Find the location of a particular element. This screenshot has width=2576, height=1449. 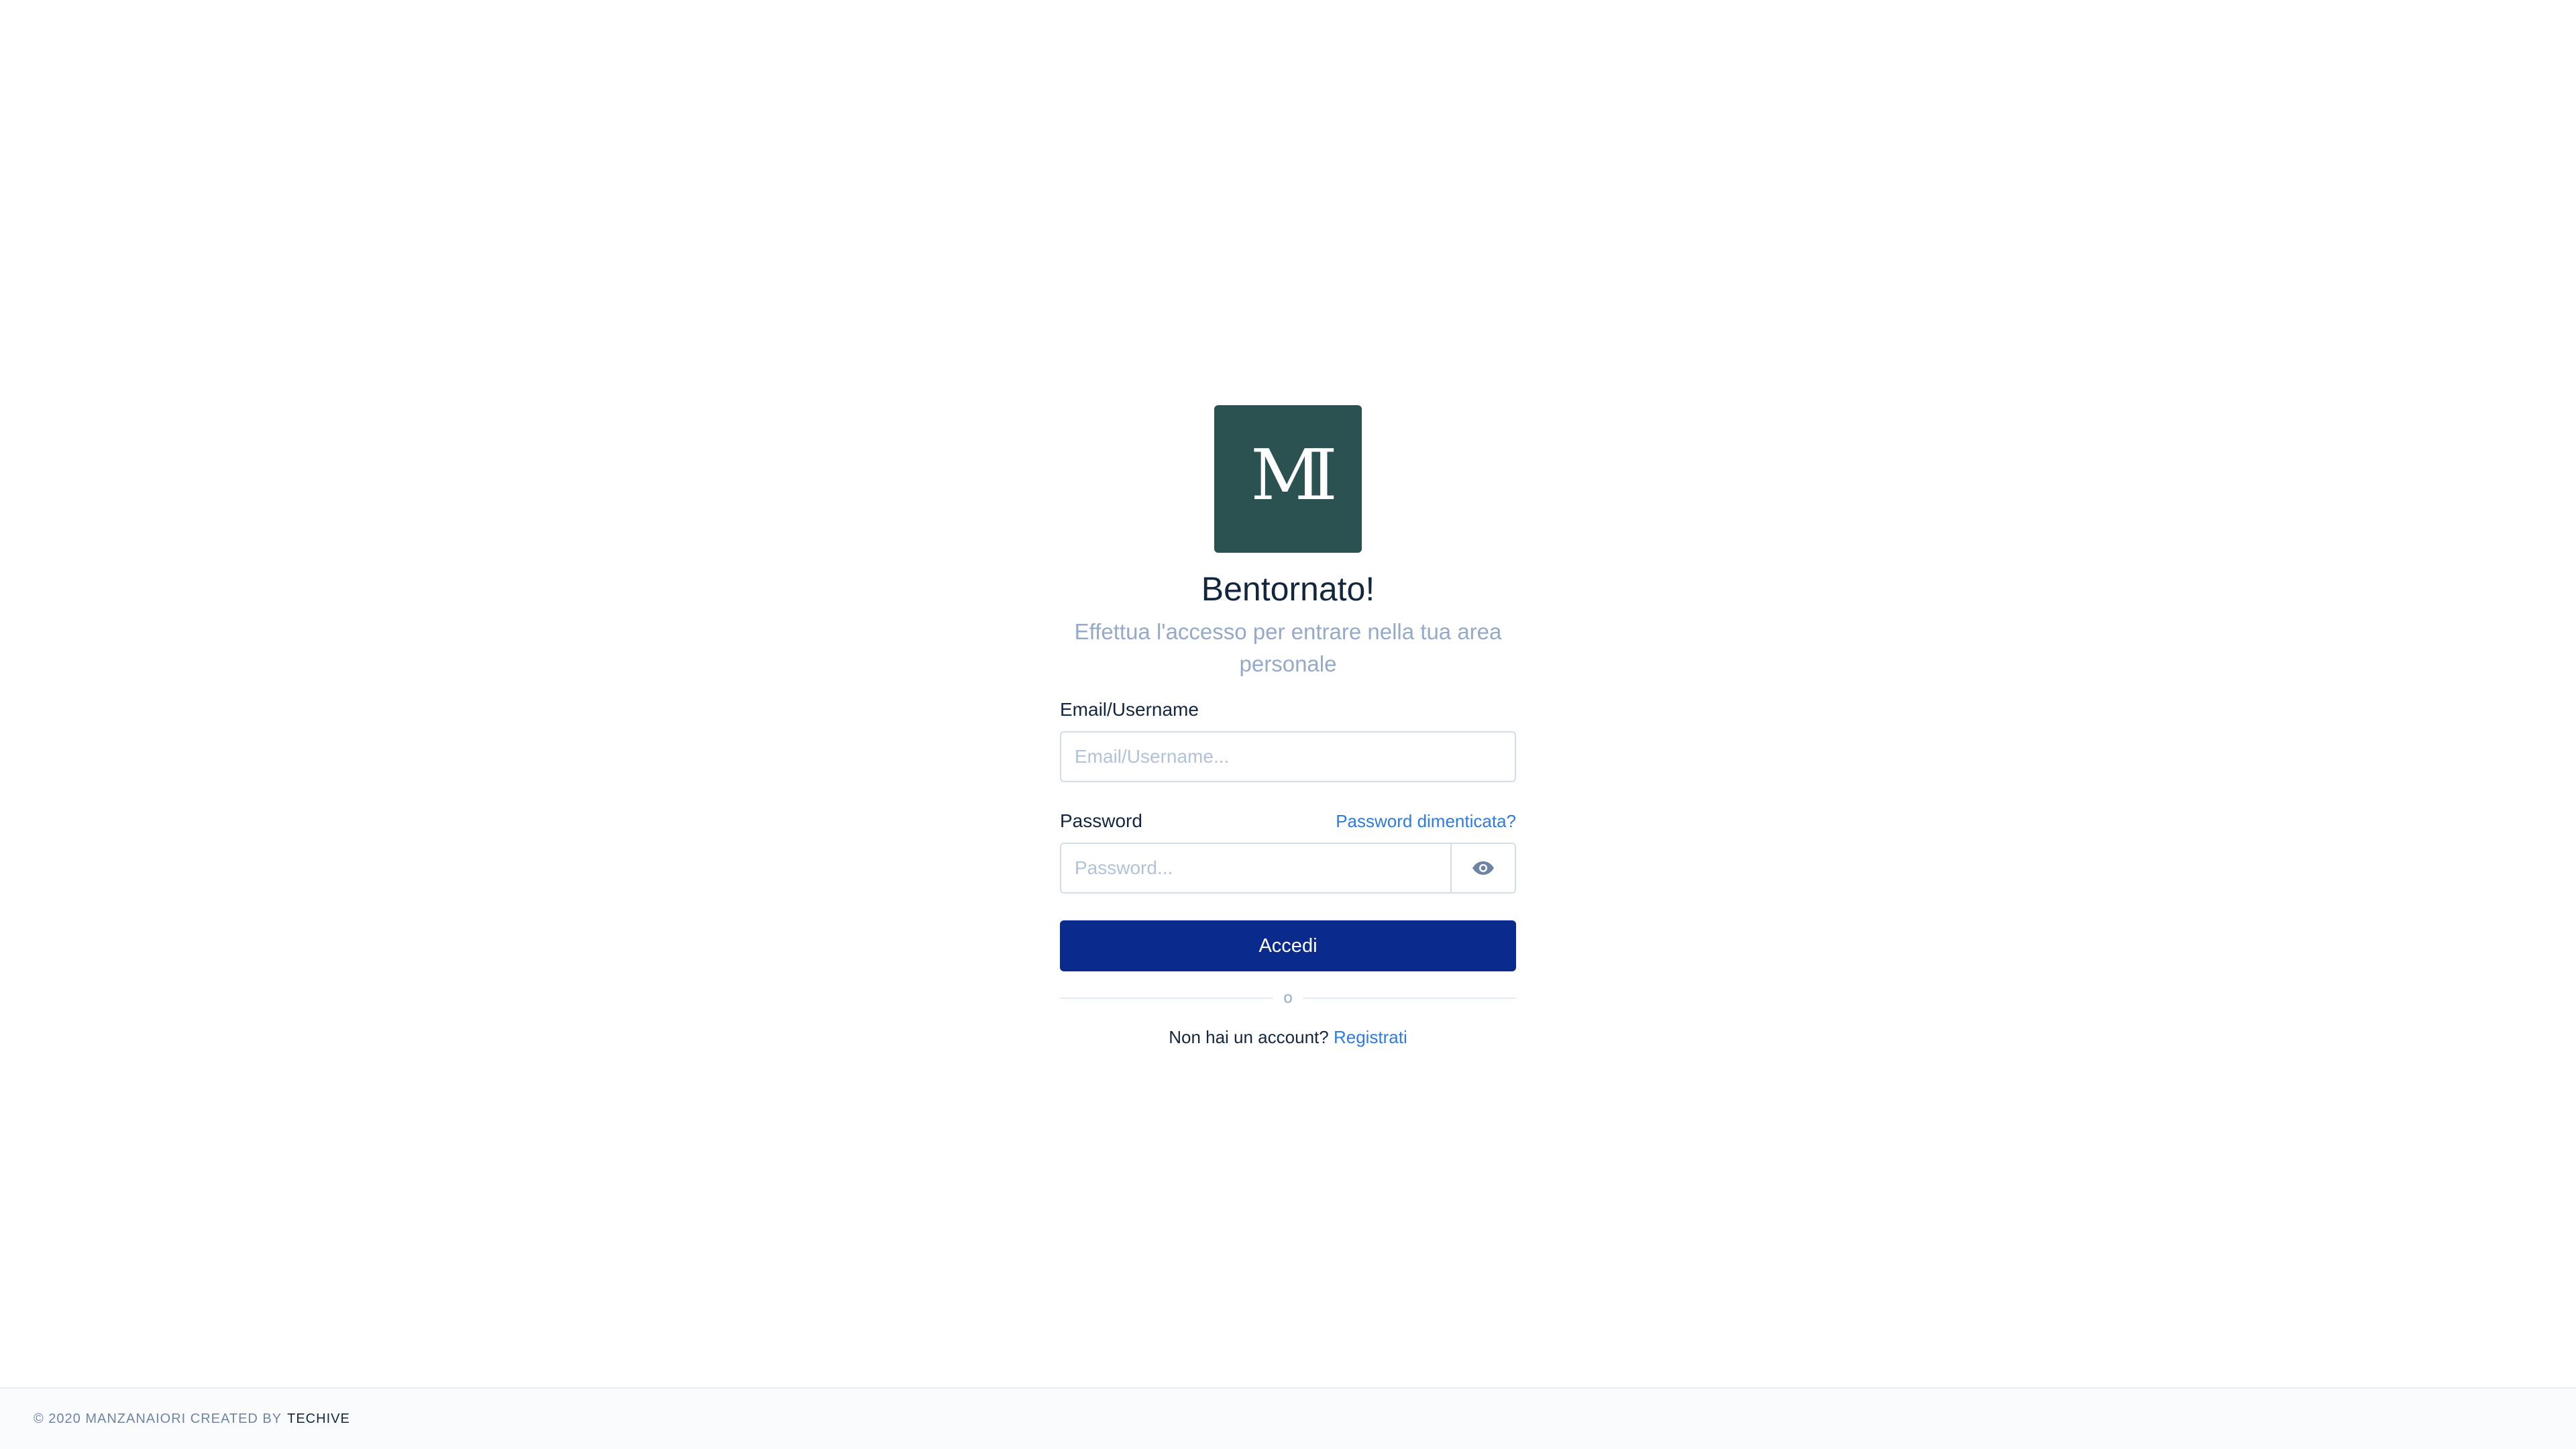

password-input-group is located at coordinates (1288, 868).